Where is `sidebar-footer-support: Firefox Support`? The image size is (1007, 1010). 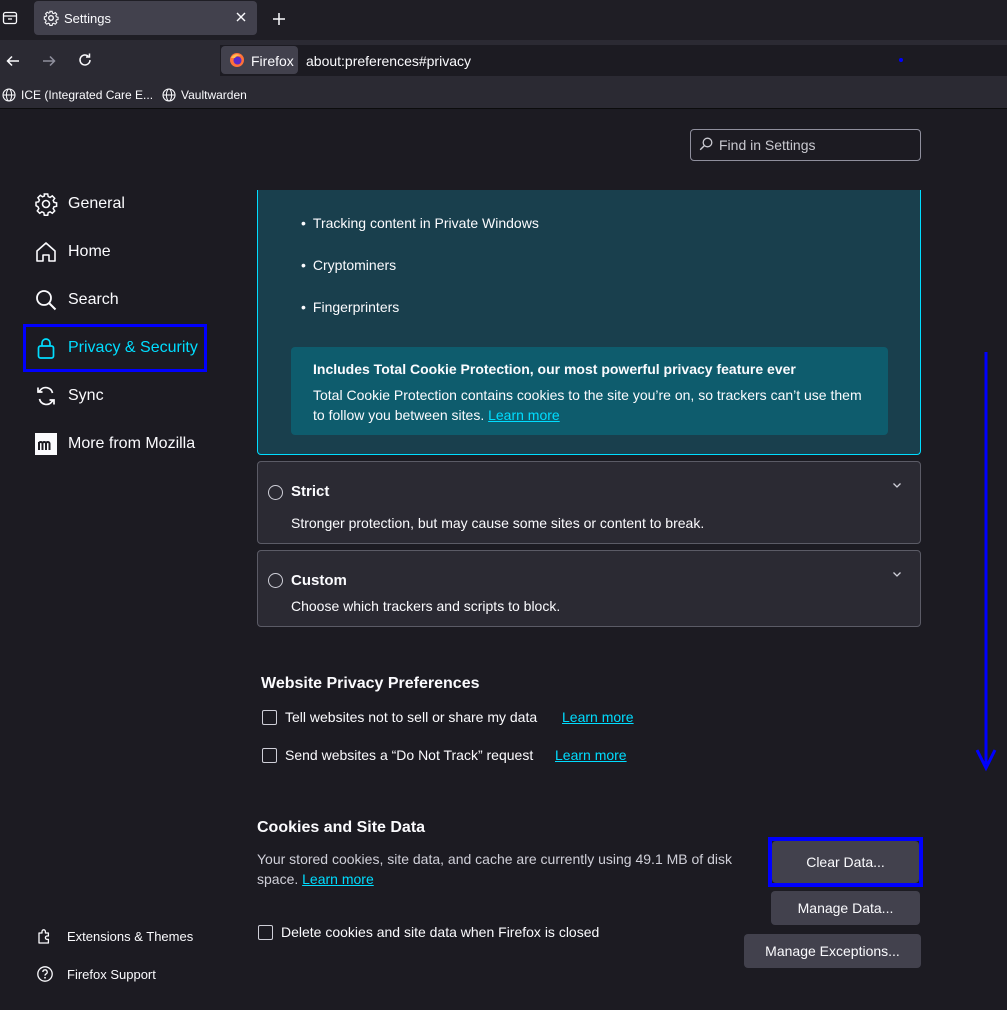
sidebar-footer-support: Firefox Support is located at coordinates (96, 974).